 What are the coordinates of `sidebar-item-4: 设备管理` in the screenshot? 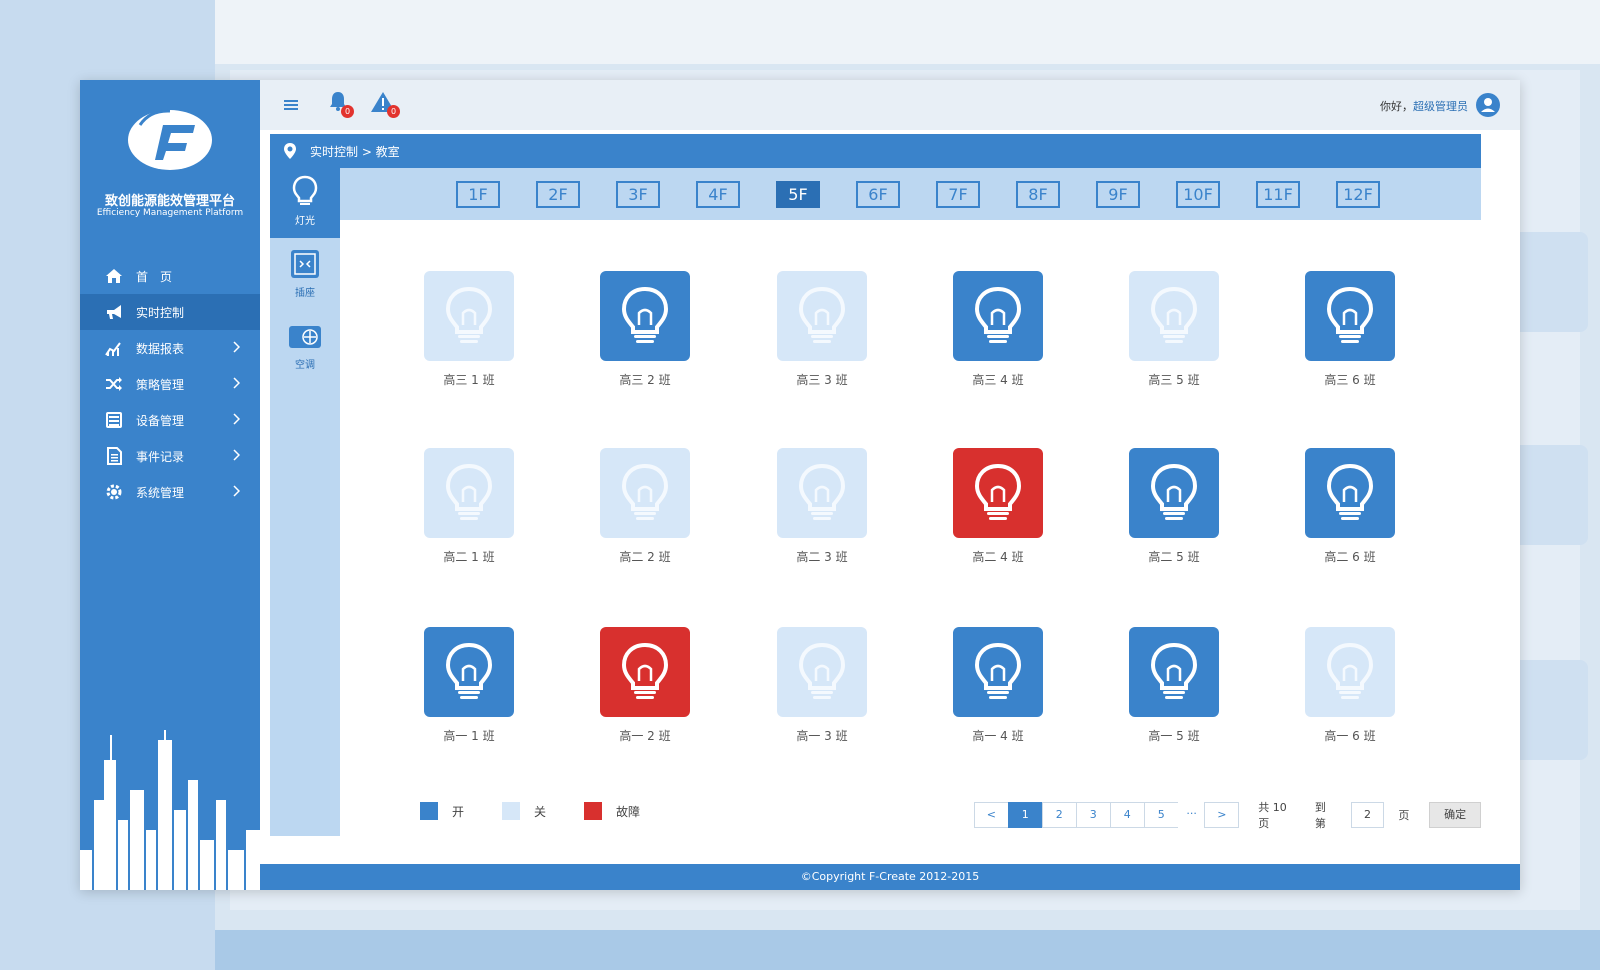 It's located at (170, 420).